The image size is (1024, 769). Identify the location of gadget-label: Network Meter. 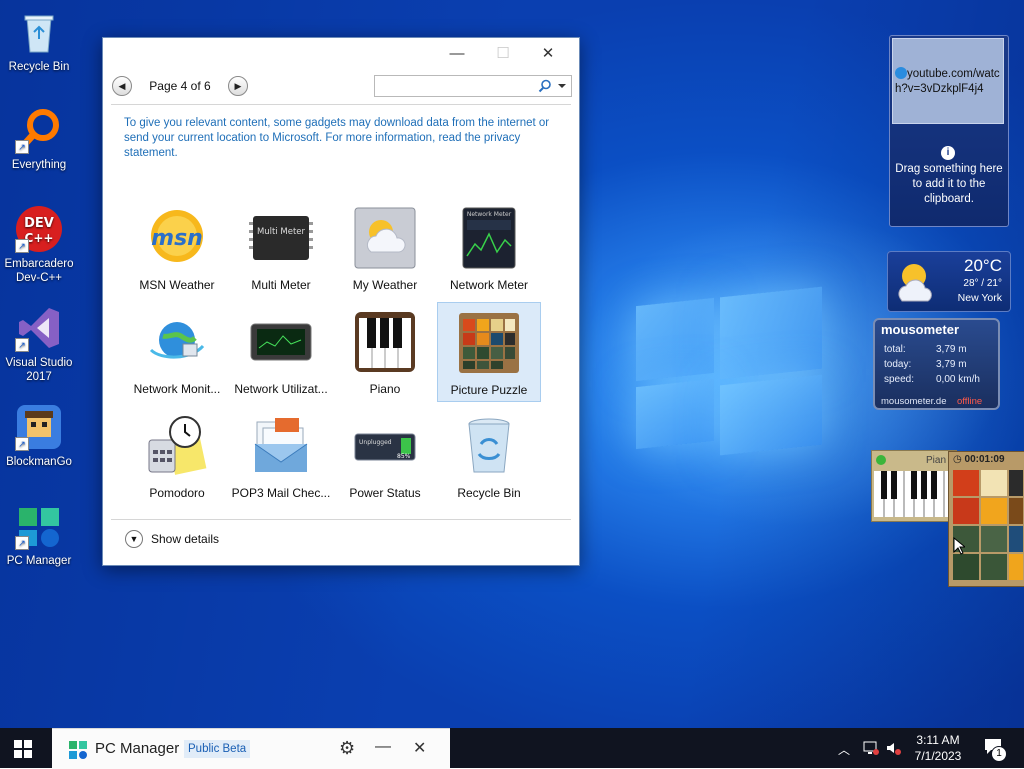
(489, 285).